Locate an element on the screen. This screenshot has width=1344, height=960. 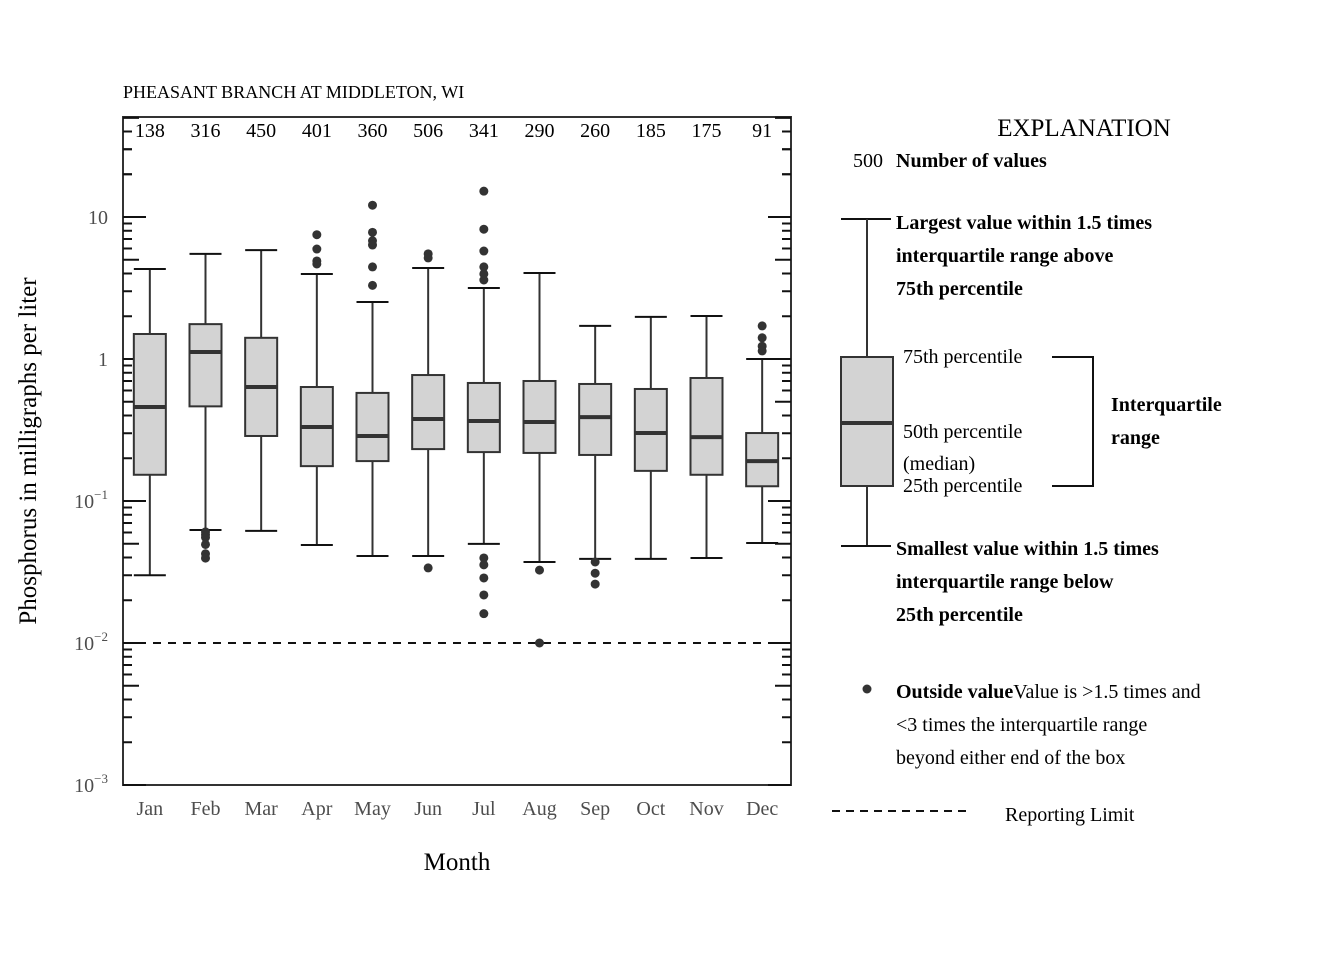
legend-outlier-line-2: <3 times the interquartile range is located at coordinates (1021, 725).